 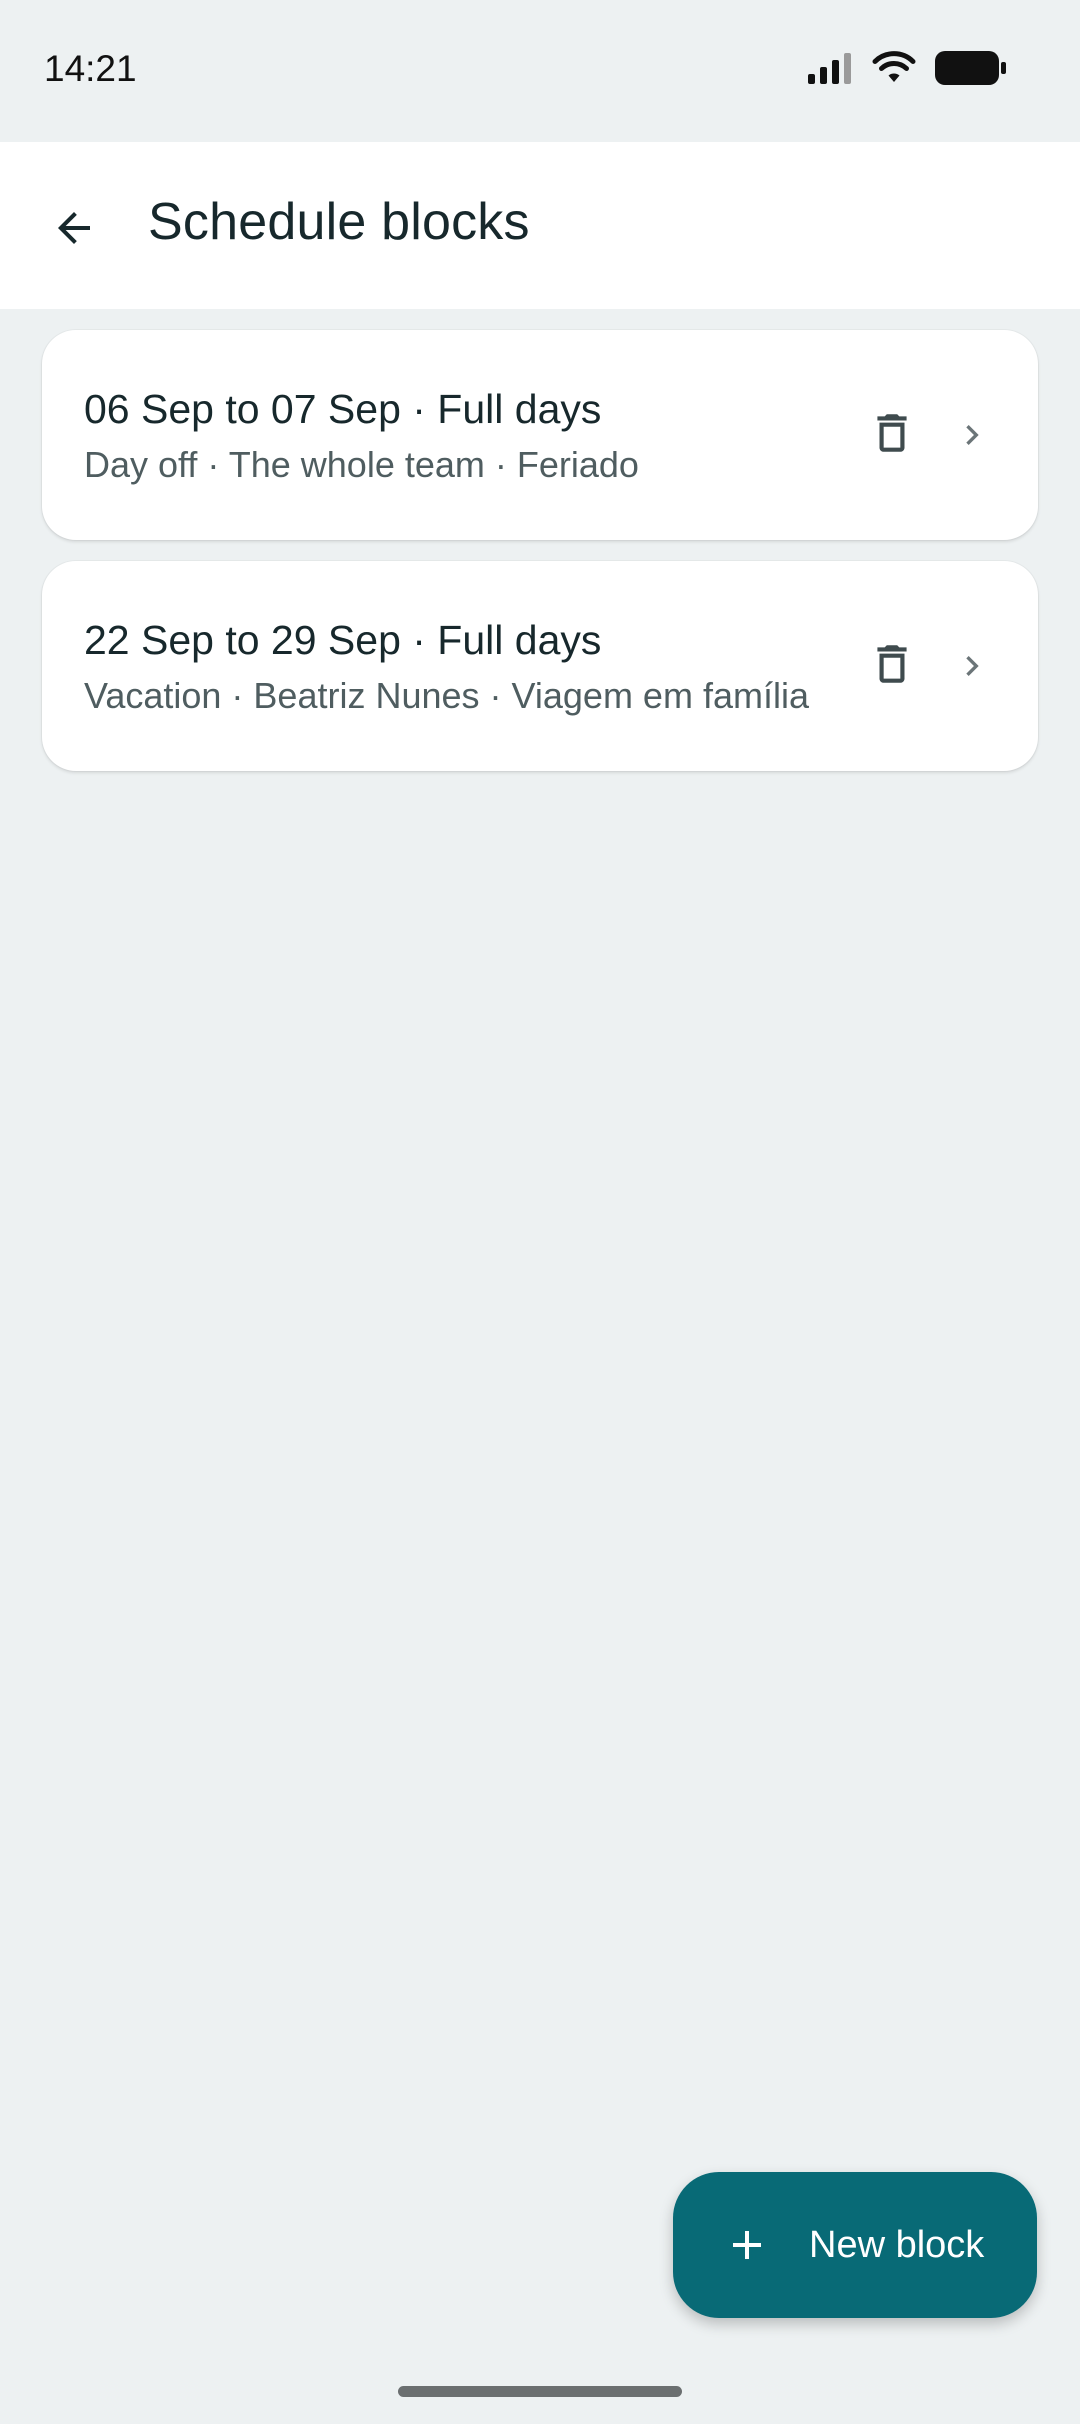 I want to click on battery-icon, so click(x=971, y=70).